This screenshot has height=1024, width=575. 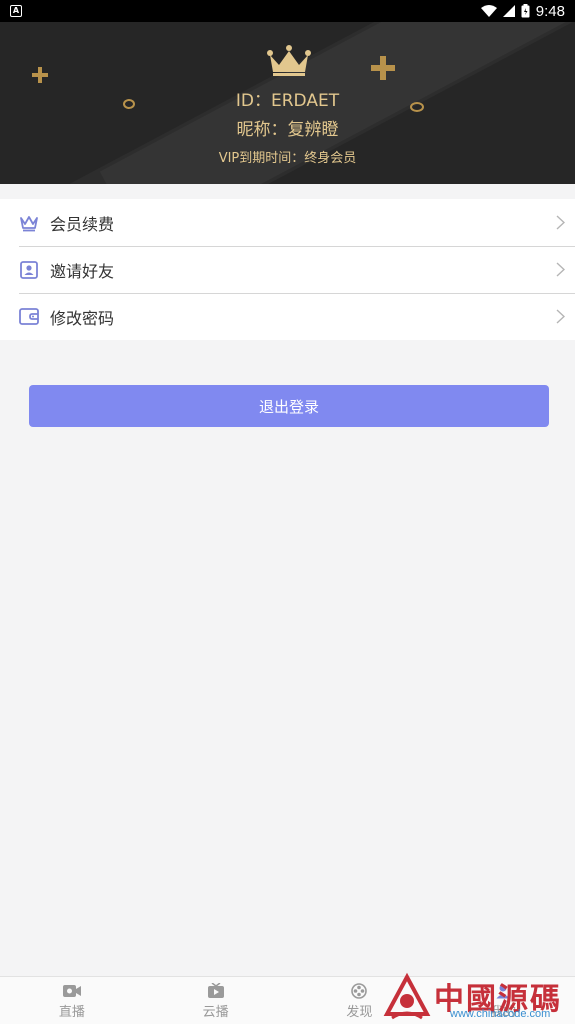 I want to click on nav-item-live: 直播, so click(x=72, y=1000).